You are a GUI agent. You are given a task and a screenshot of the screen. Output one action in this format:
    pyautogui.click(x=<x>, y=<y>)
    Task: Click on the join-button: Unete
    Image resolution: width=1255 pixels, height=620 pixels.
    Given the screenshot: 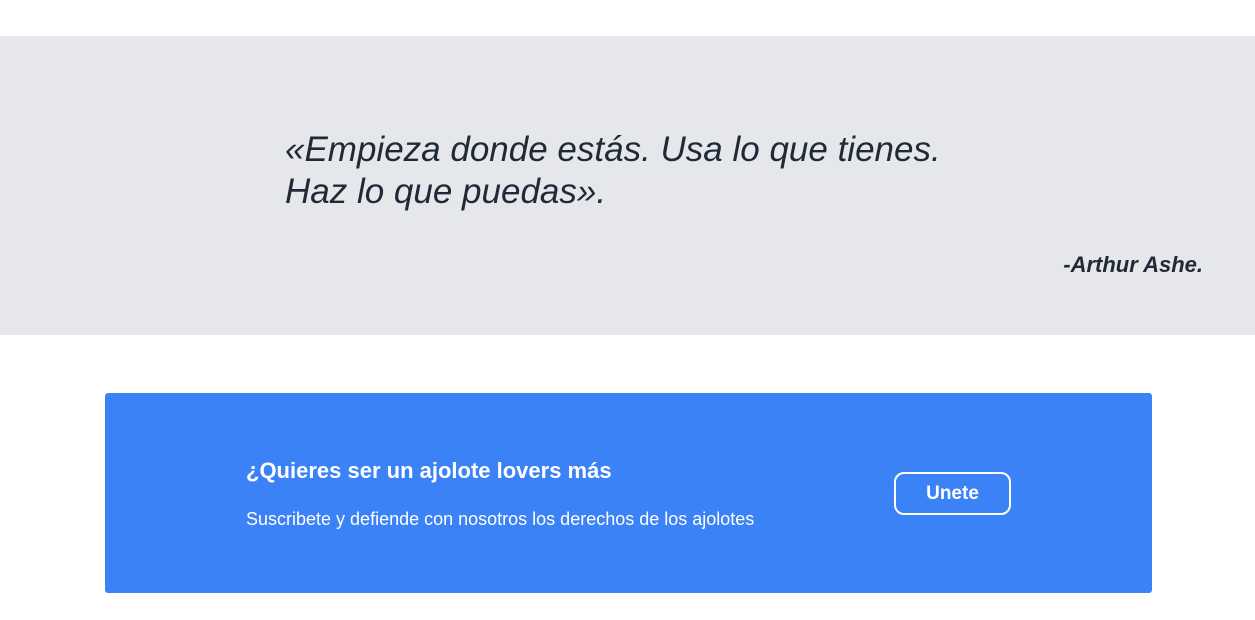 What is the action you would take?
    pyautogui.click(x=952, y=493)
    